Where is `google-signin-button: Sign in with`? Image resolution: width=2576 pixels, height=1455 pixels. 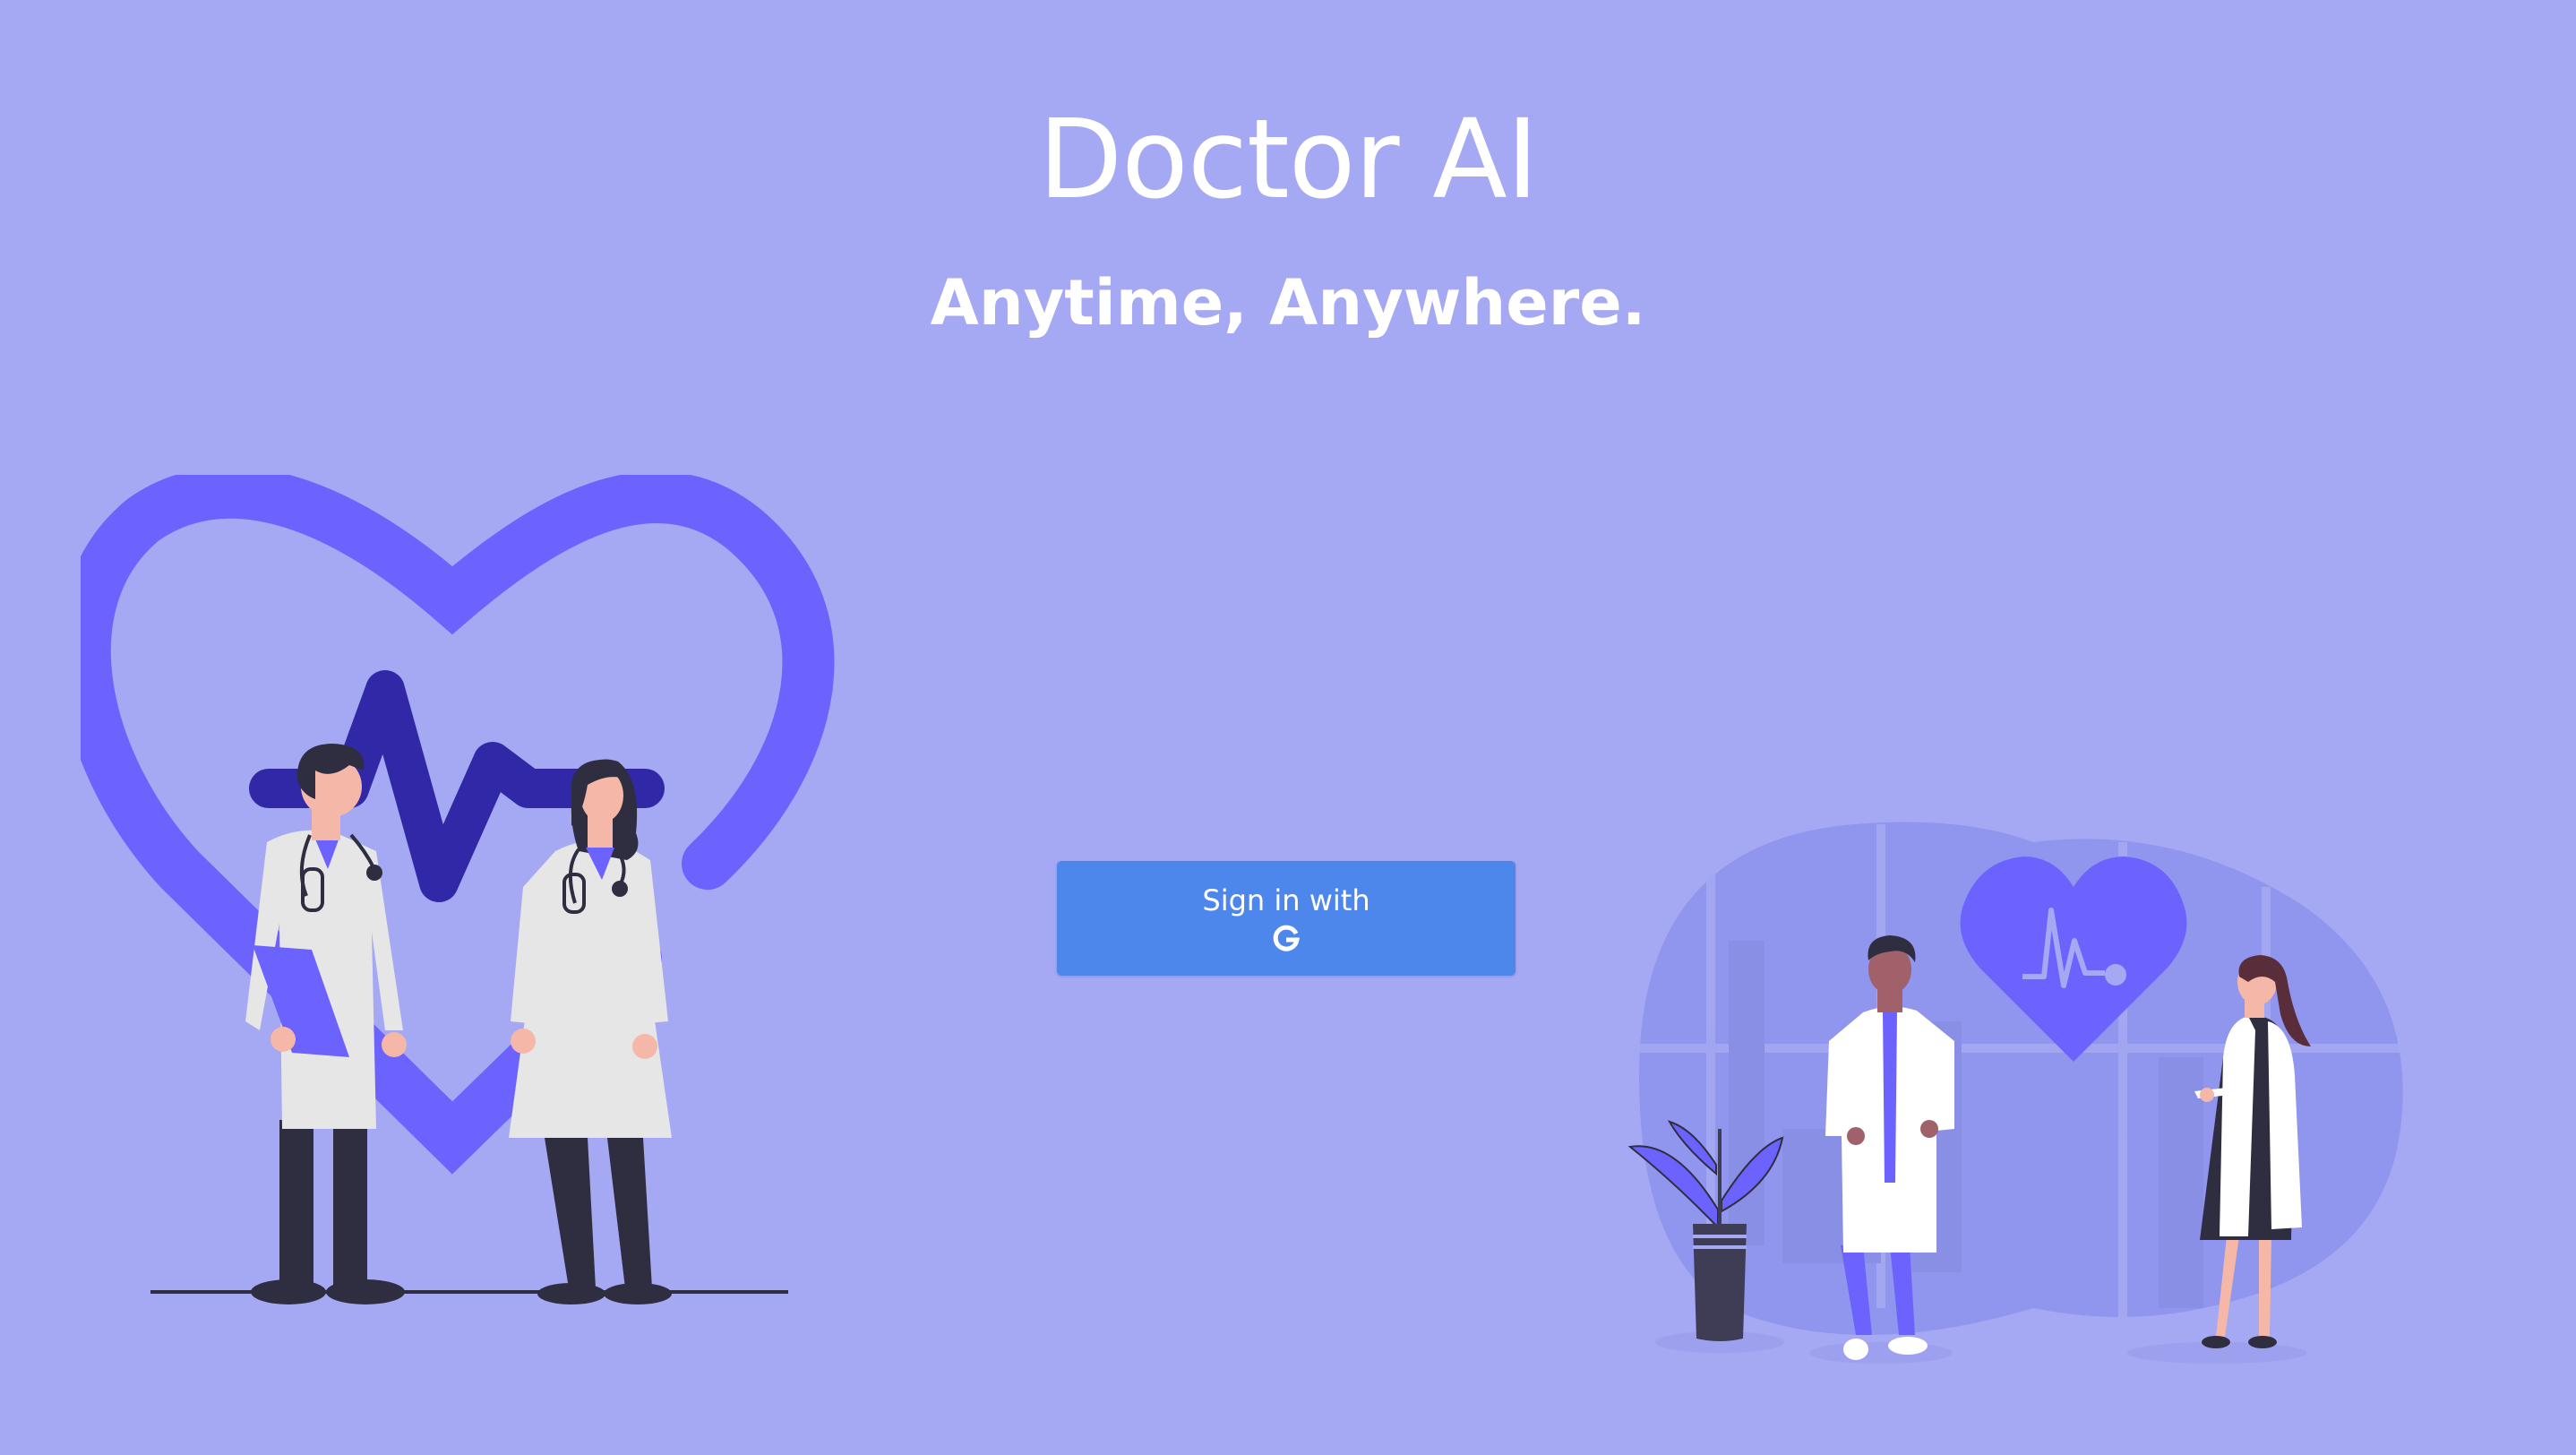
google-signin-button: Sign in with is located at coordinates (1286, 918).